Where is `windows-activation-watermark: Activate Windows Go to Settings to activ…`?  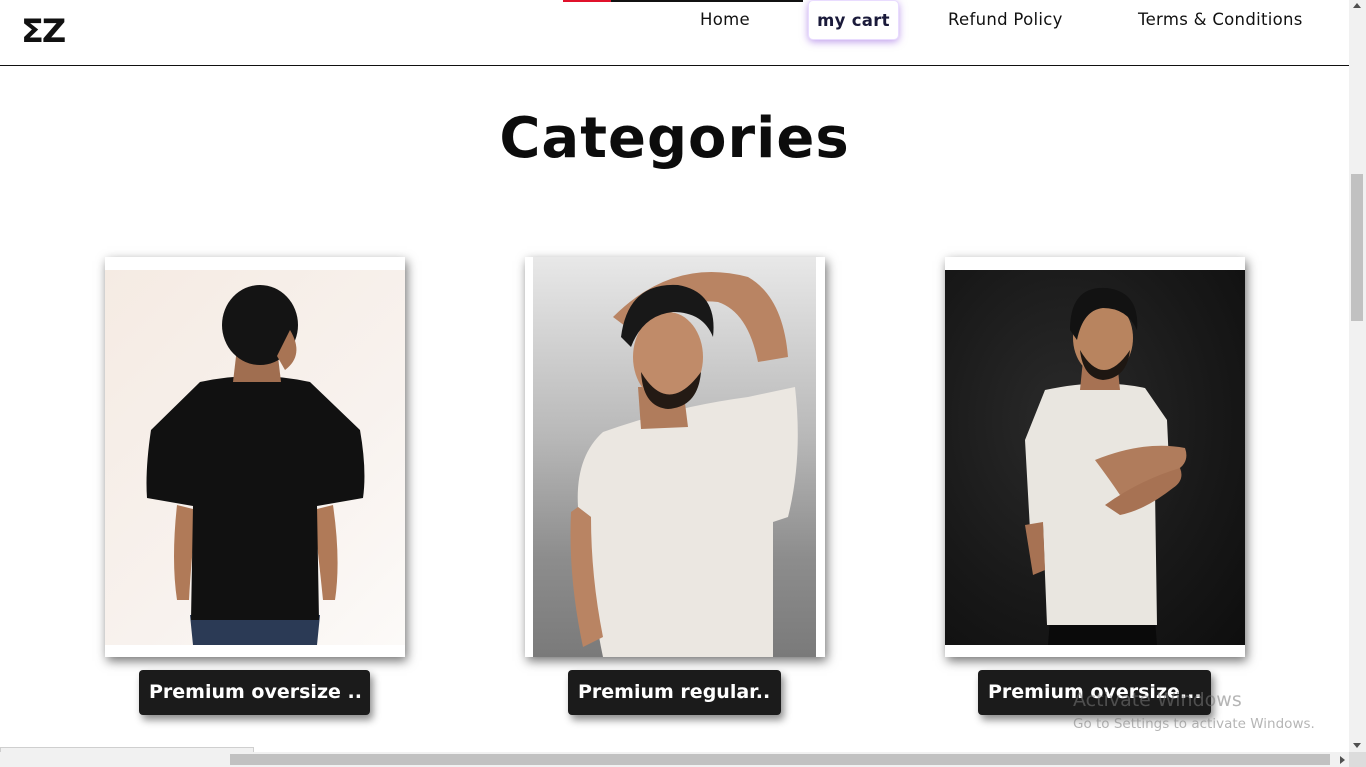 windows-activation-watermark: Activate Windows Go to Settings to activ… is located at coordinates (1194, 711).